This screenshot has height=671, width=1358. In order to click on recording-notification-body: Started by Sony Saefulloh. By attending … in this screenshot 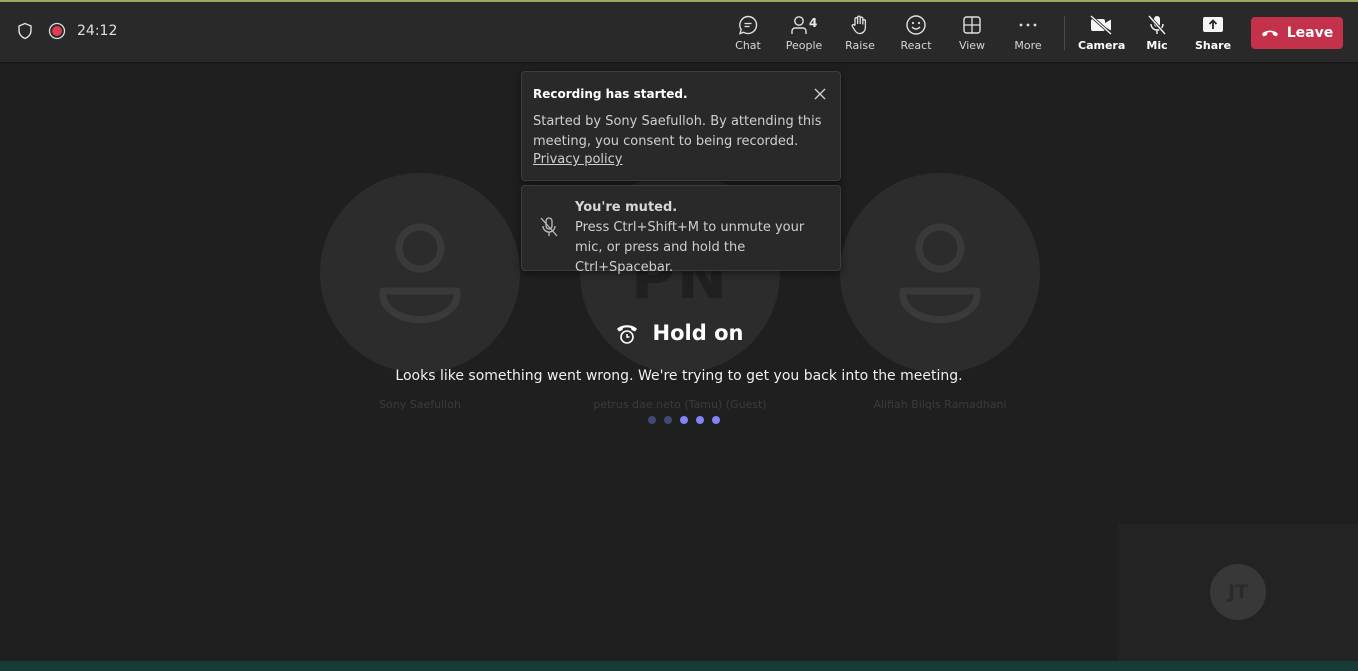, I will do `click(677, 131)`.